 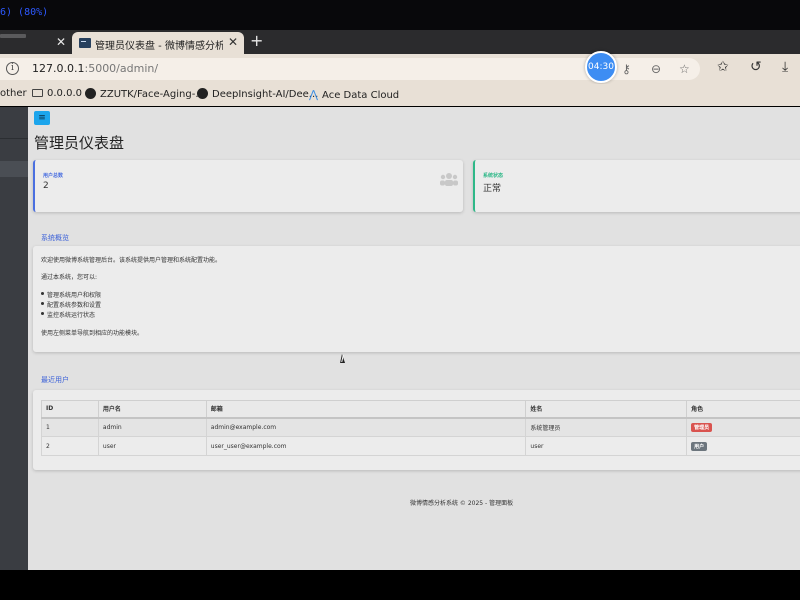 I want to click on stat-label: 系统状态, so click(x=493, y=176).